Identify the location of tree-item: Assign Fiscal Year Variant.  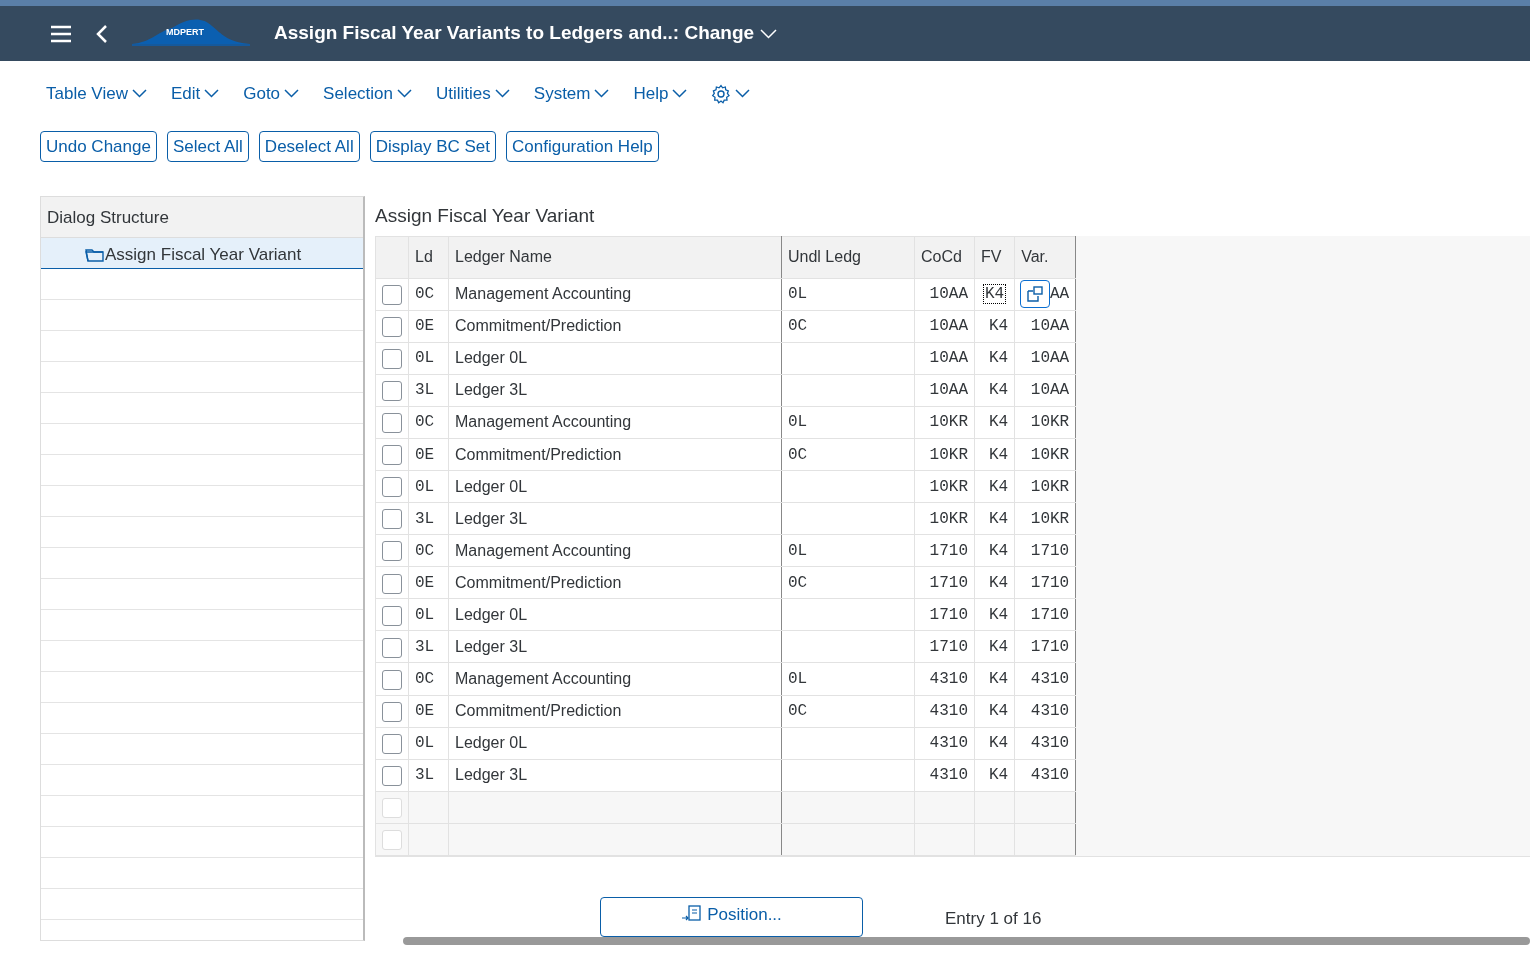
(202, 253).